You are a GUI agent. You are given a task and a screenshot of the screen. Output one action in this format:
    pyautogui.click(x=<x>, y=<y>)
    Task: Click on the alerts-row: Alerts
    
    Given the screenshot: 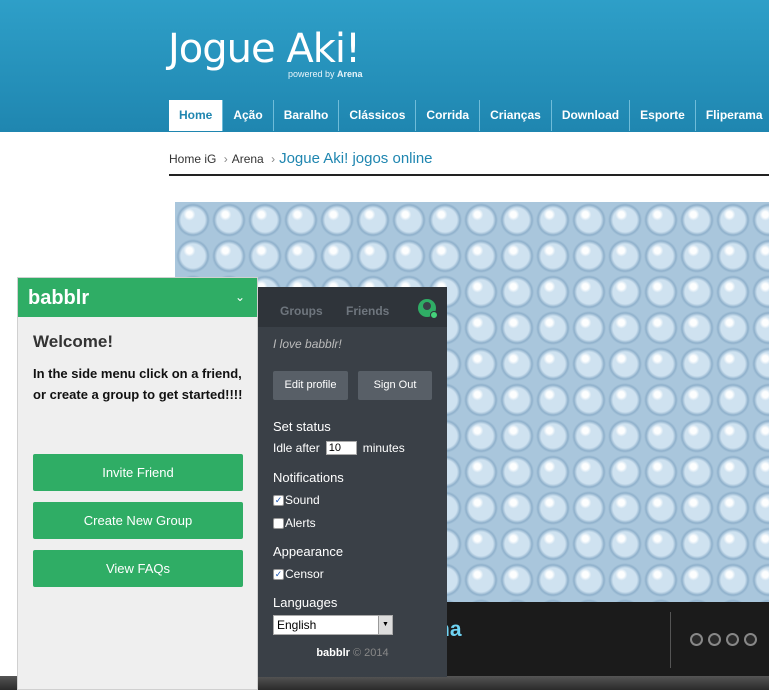 What is the action you would take?
    pyautogui.click(x=294, y=523)
    